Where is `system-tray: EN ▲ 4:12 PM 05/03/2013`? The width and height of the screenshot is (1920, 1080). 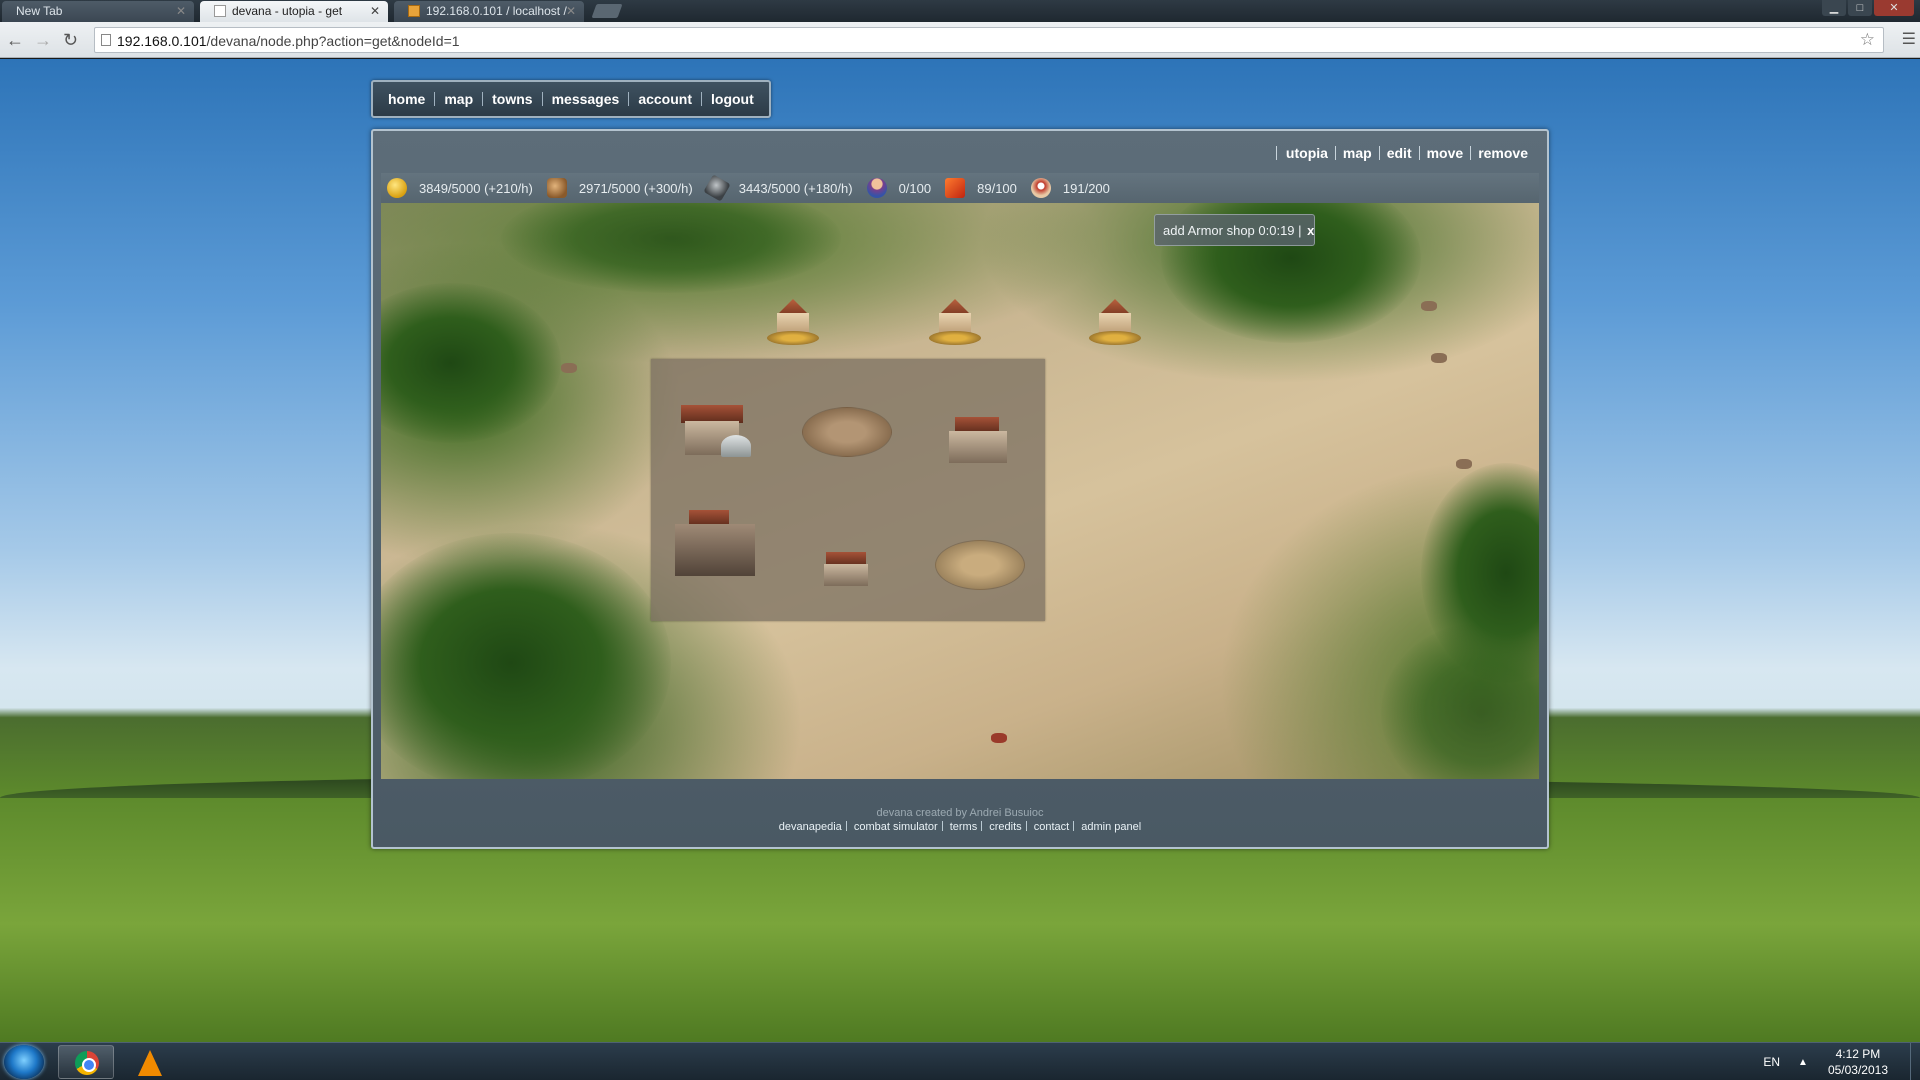
system-tray: EN ▲ 4:12 PM 05/03/2013 is located at coordinates (1841, 1061).